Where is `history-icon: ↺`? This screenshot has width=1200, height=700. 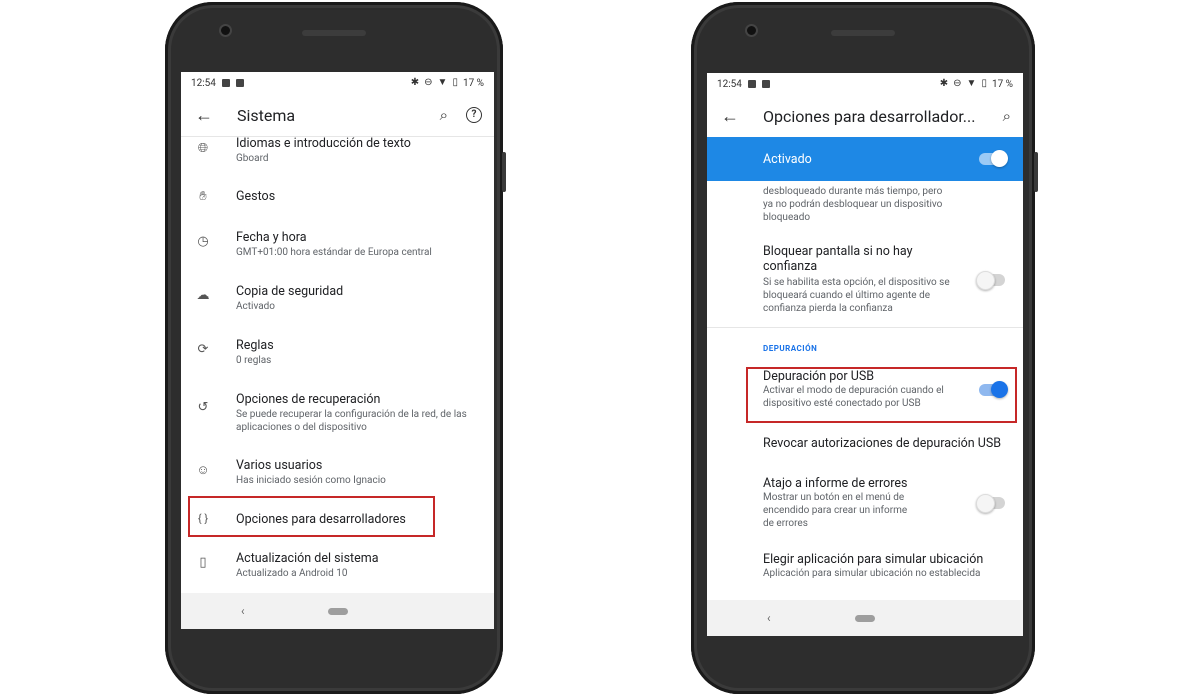 history-icon: ↺ is located at coordinates (203, 407).